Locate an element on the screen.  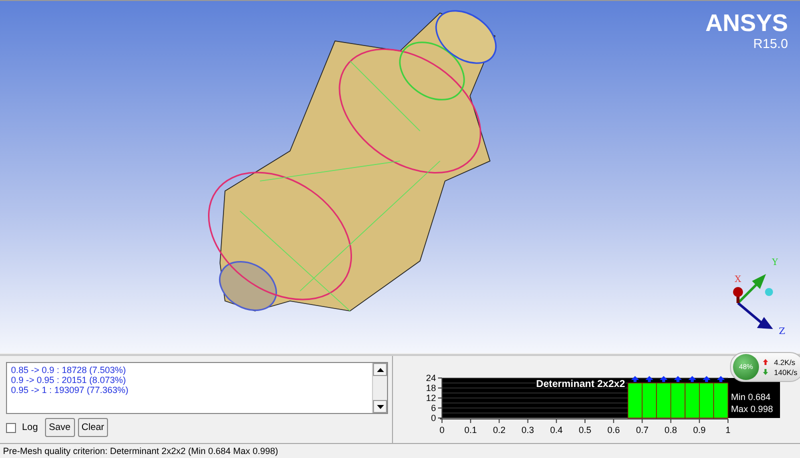
log-line: 0.9 -> 0.95 : 20151 (8.073%) is located at coordinates (69, 380).